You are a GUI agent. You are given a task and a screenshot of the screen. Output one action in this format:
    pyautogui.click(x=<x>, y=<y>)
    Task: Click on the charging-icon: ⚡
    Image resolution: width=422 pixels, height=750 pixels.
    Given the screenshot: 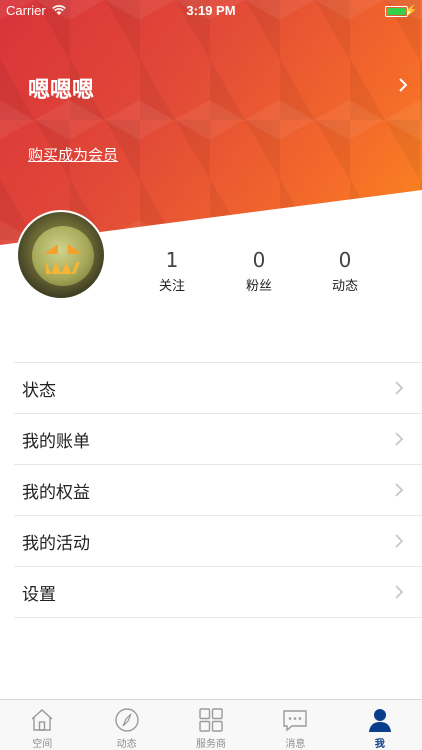 What is the action you would take?
    pyautogui.click(x=411, y=11)
    